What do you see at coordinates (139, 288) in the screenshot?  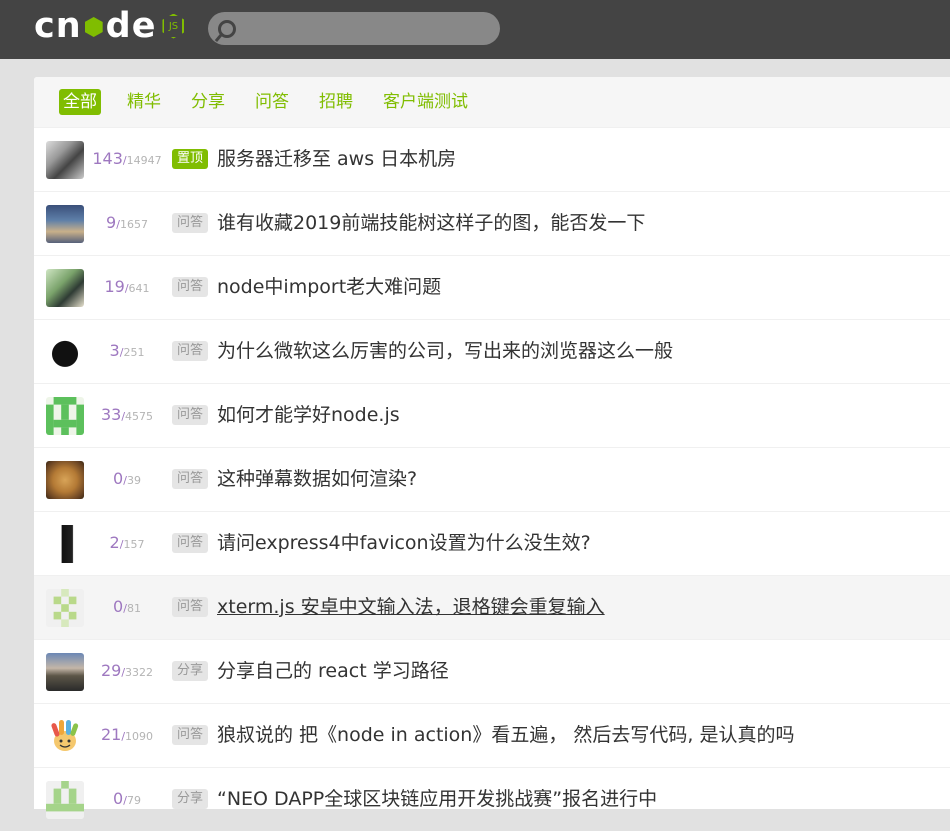 I see `visit-count: 641` at bounding box center [139, 288].